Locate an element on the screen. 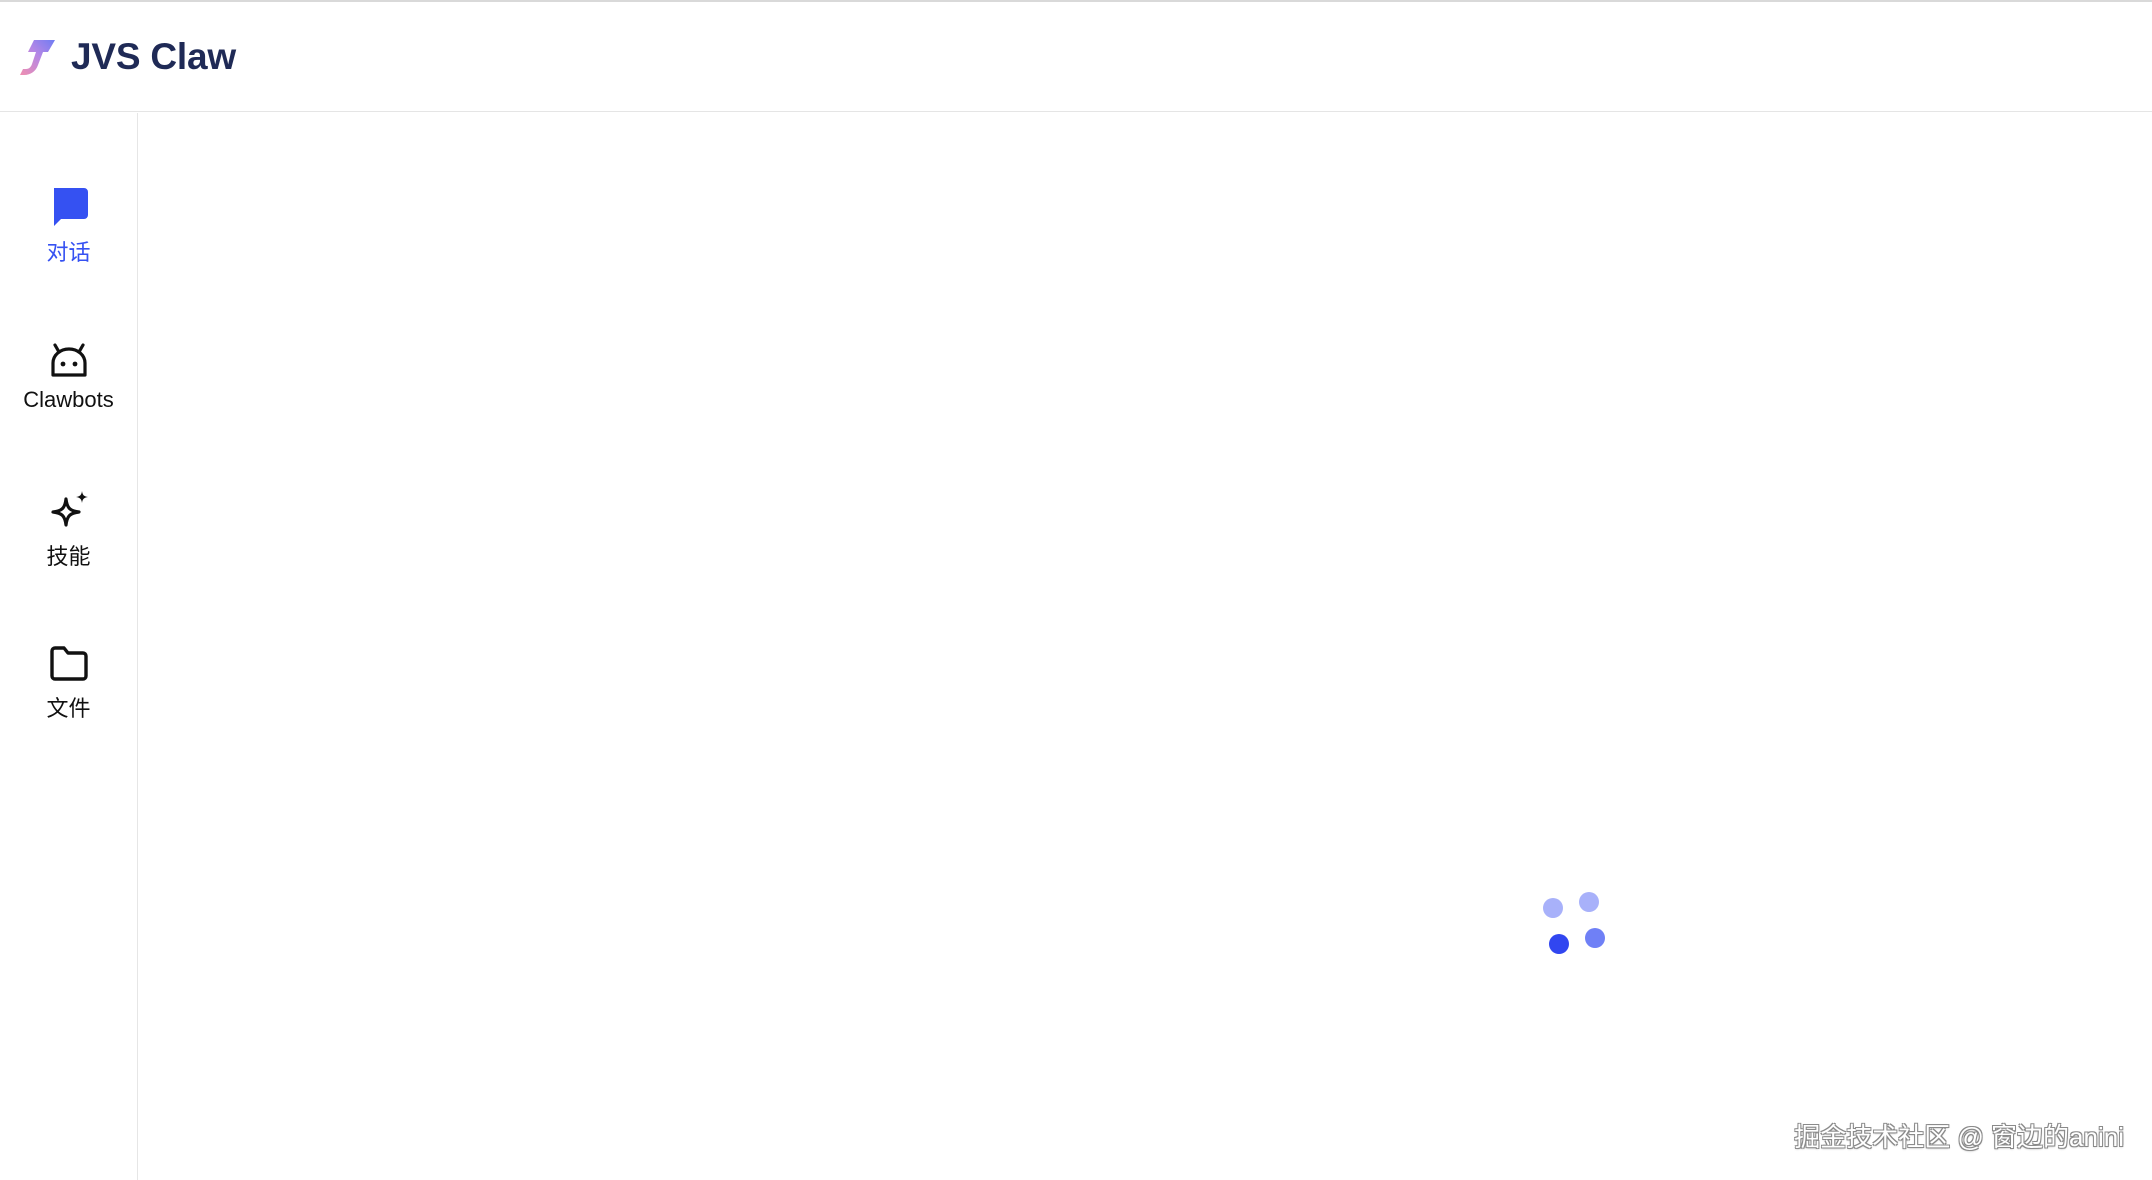  jvs-claw-logo-icon is located at coordinates (37, 57).